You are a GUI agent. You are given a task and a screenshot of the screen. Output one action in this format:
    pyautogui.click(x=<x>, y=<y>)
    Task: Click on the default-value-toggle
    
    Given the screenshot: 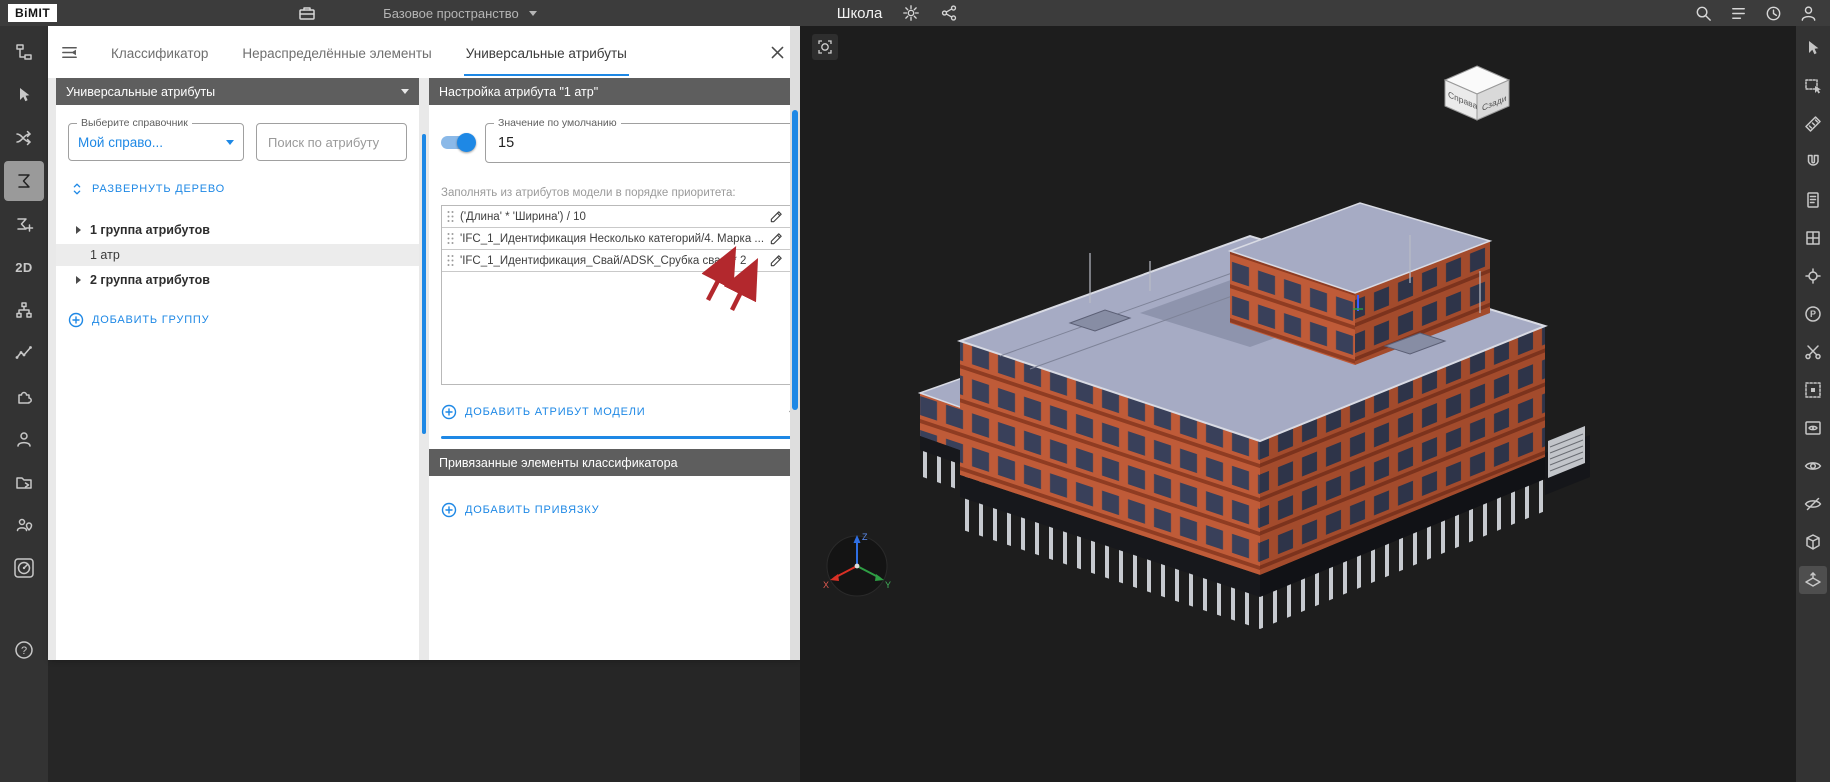 What is the action you would take?
    pyautogui.click(x=458, y=142)
    